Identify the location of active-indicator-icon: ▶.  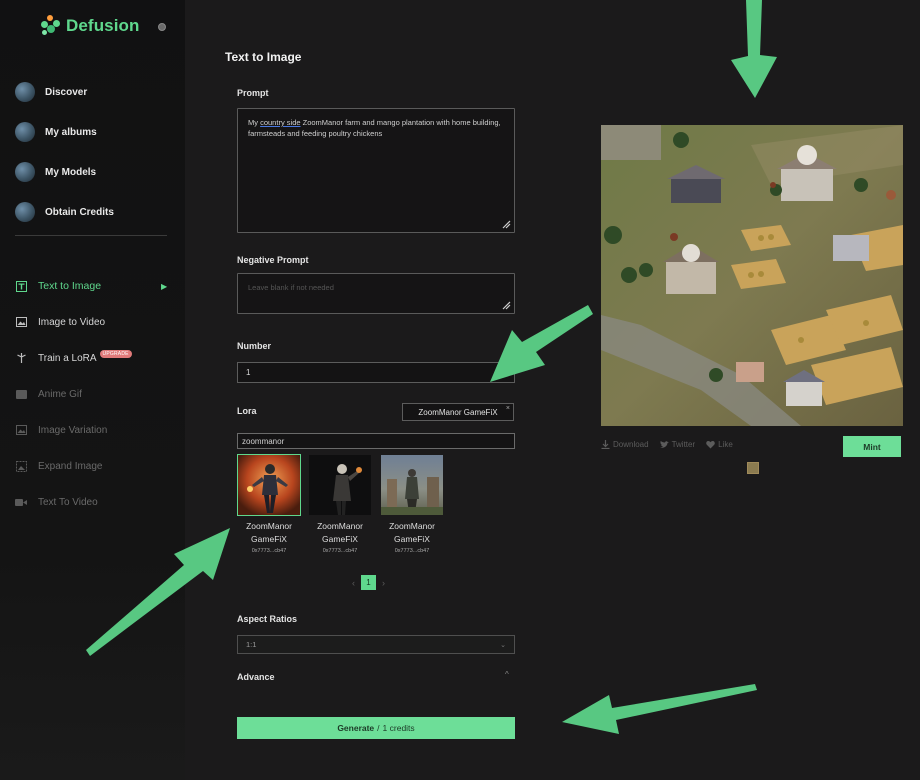
(164, 286).